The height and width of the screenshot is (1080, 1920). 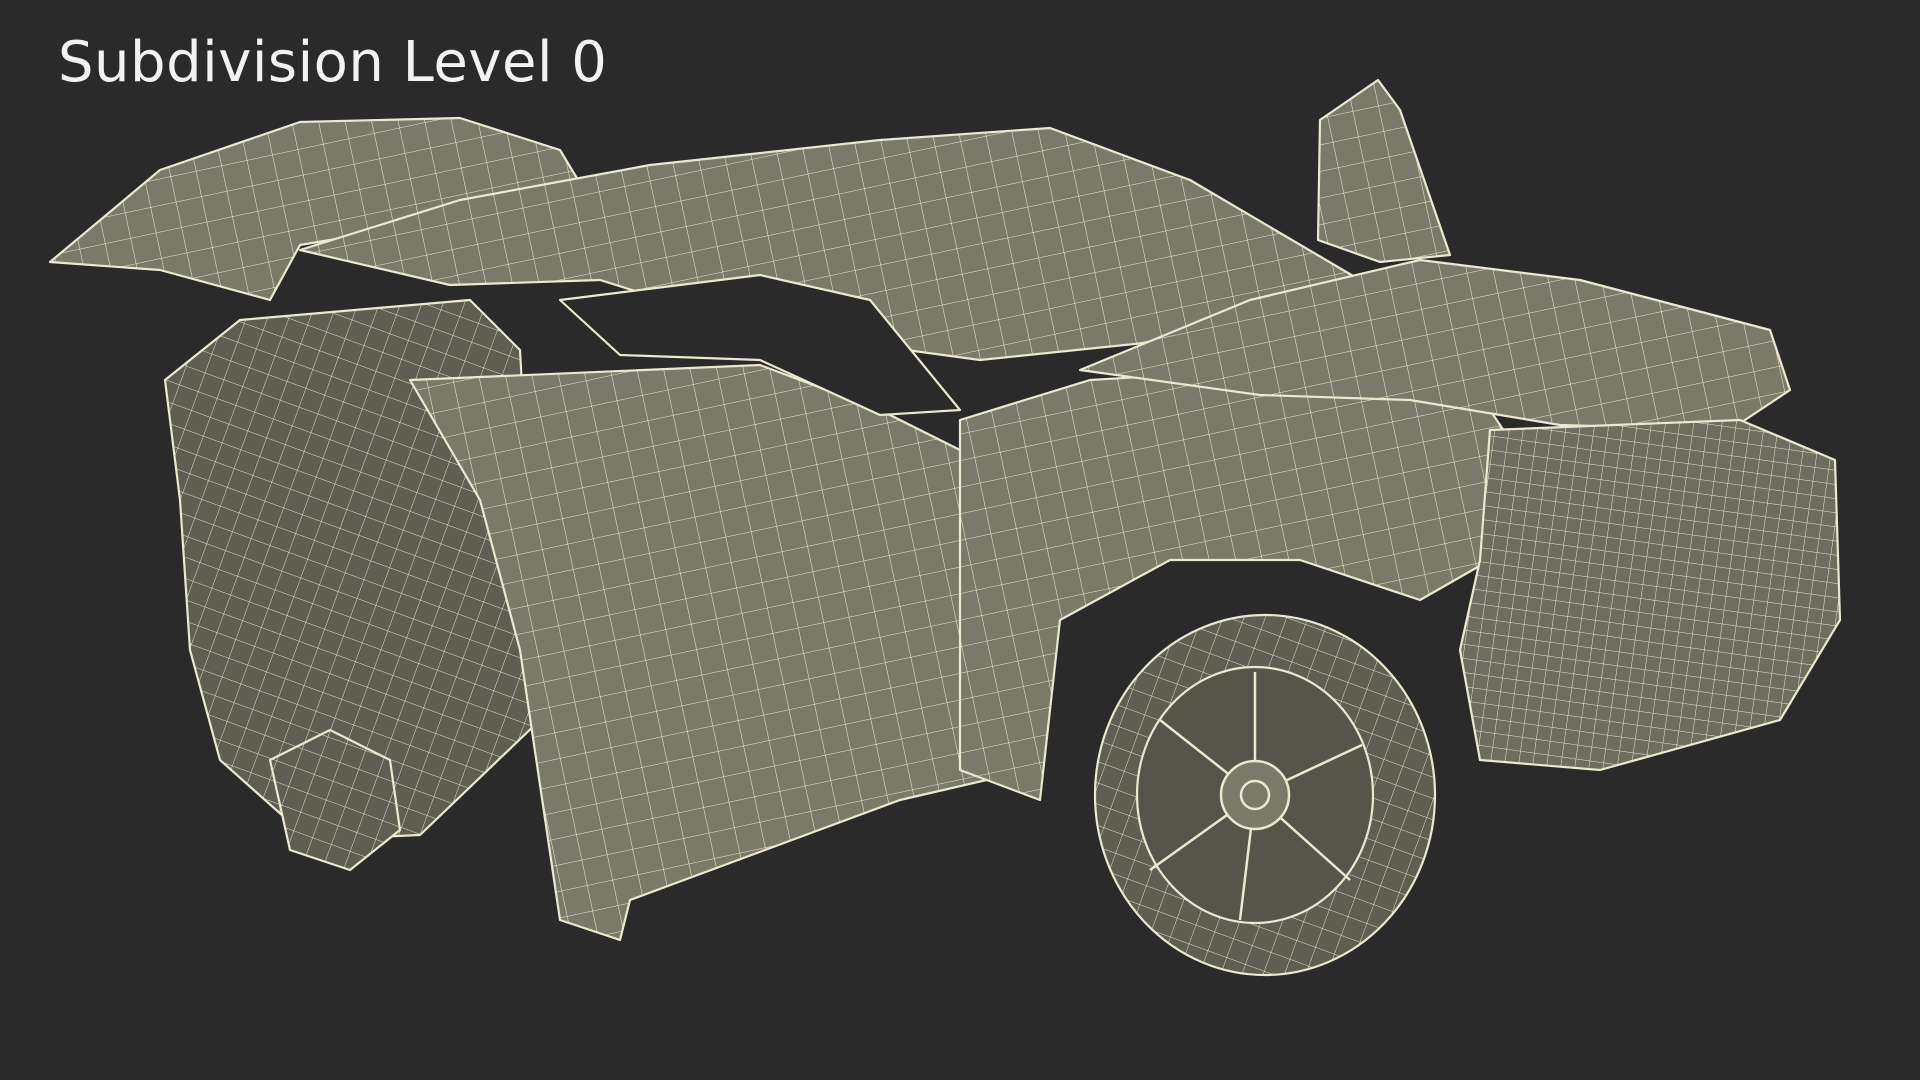 I want to click on raised-panel, so click(x=1384, y=171).